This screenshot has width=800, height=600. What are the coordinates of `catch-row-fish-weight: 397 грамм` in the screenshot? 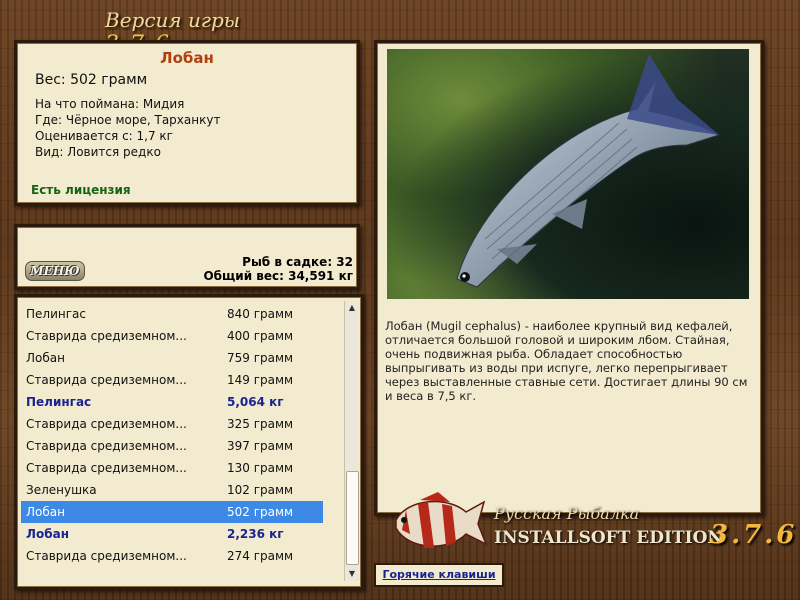 It's located at (260, 446).